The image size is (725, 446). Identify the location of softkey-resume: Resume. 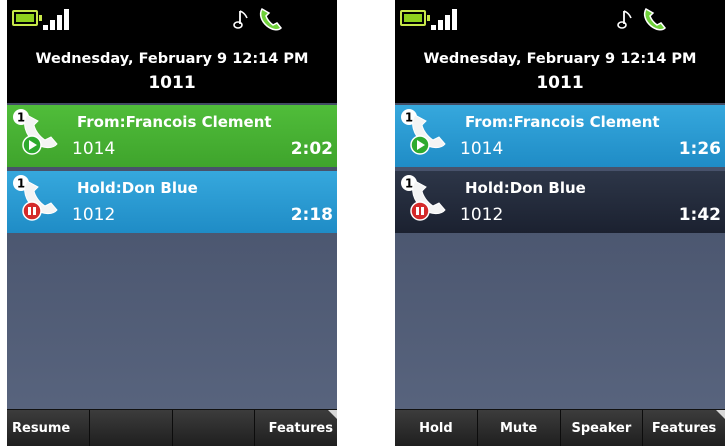
(48, 428).